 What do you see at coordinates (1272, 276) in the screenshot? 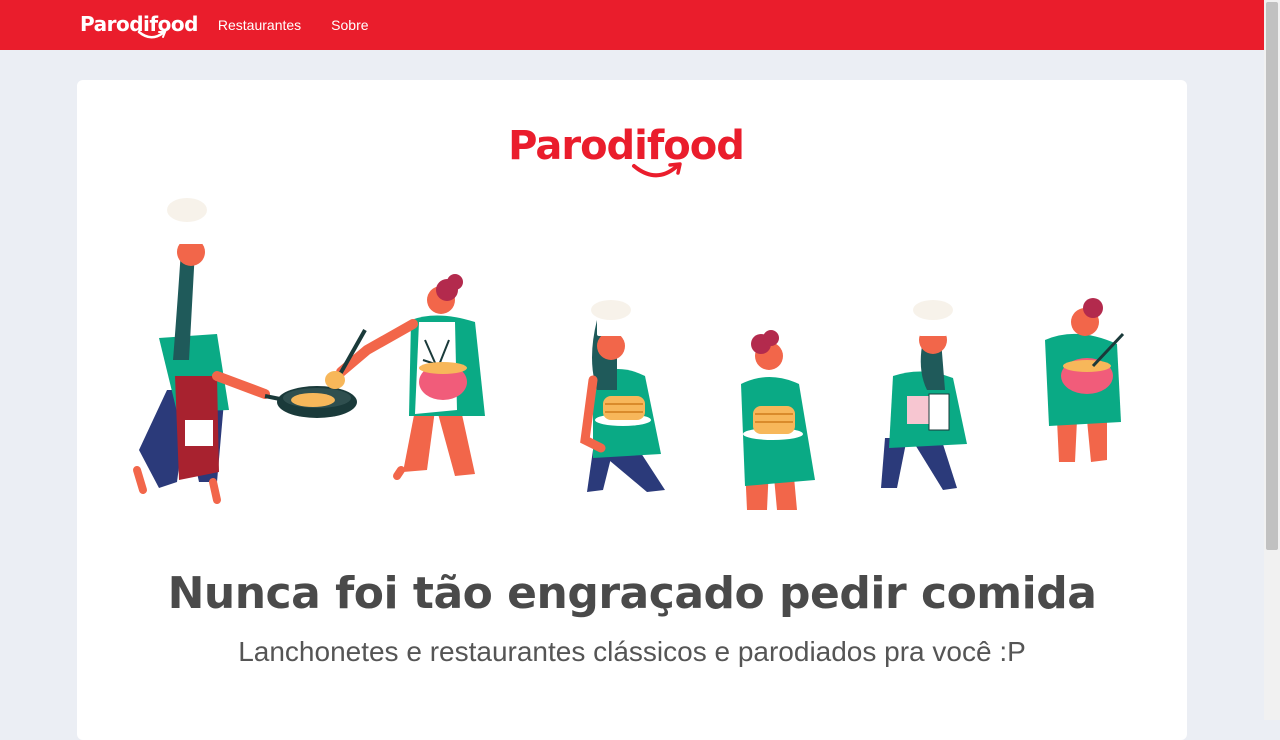
I see `scrollbar-thumb` at bounding box center [1272, 276].